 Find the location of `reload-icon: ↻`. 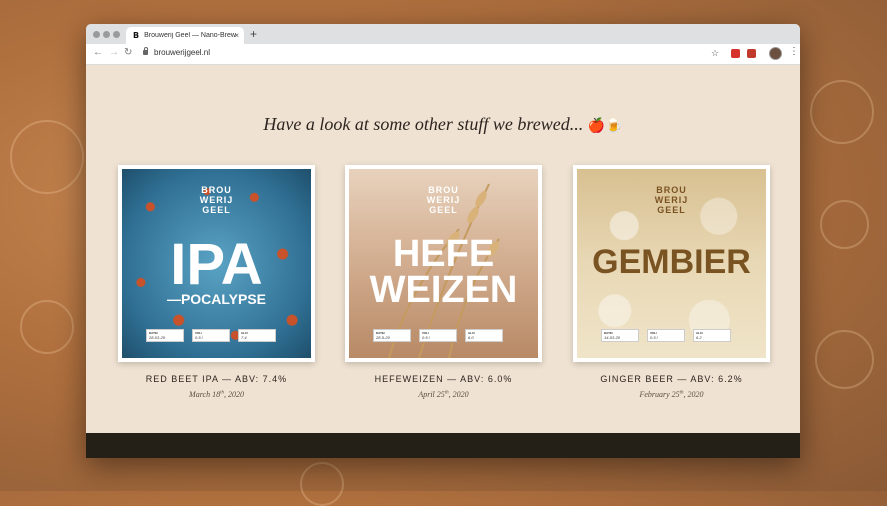

reload-icon: ↻ is located at coordinates (128, 52).